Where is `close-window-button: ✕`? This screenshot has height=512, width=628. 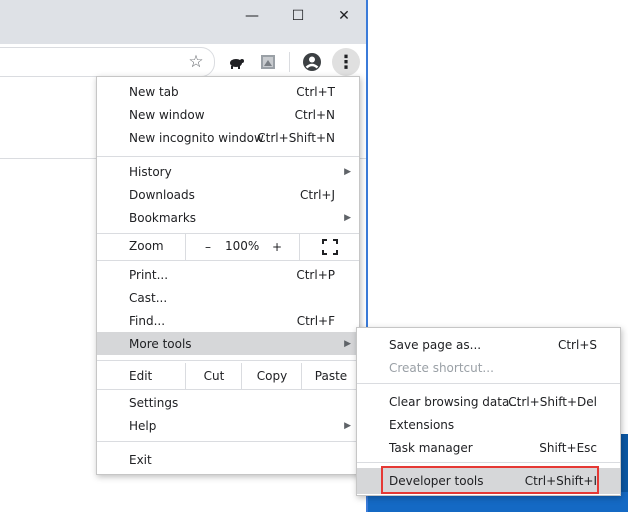
close-window-button: ✕ is located at coordinates (344, 16).